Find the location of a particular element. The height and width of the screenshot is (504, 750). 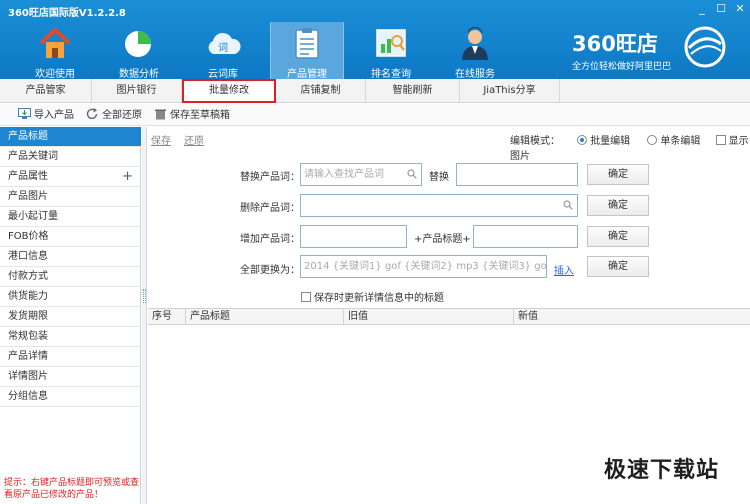

replace-all-input: 2014 {关键词1} gof {关键词2} mp3 {关键词3} gof is located at coordinates (423, 266).